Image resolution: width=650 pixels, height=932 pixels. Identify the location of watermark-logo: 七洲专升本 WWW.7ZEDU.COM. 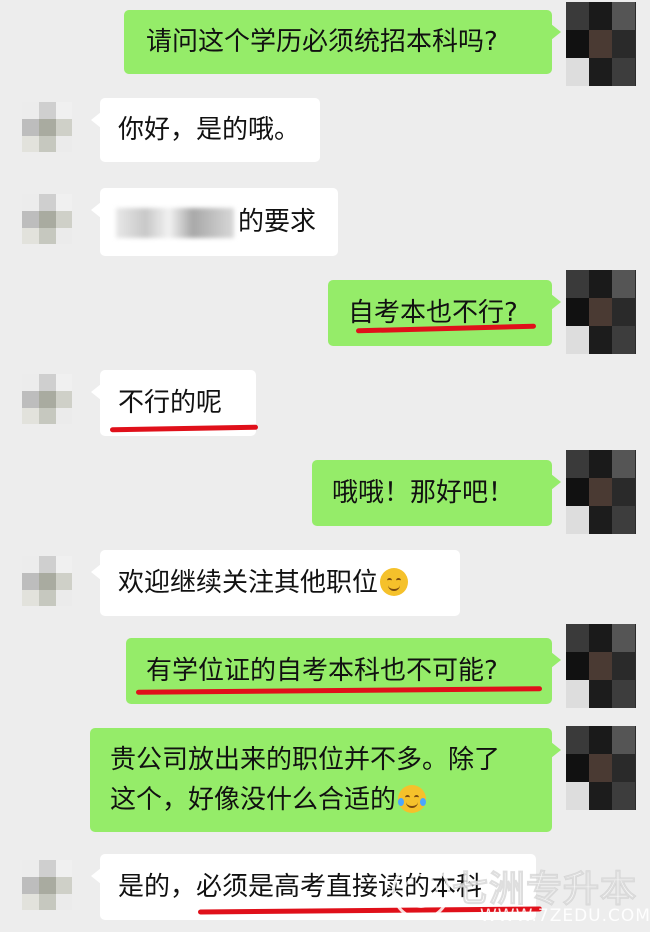
(521, 894).